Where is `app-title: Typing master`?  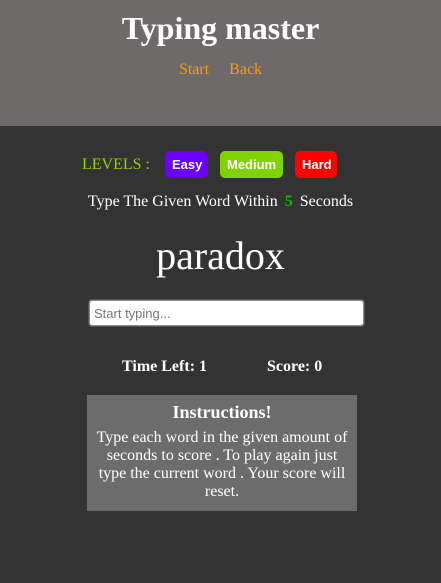
app-title: Typing master is located at coordinates (220, 28).